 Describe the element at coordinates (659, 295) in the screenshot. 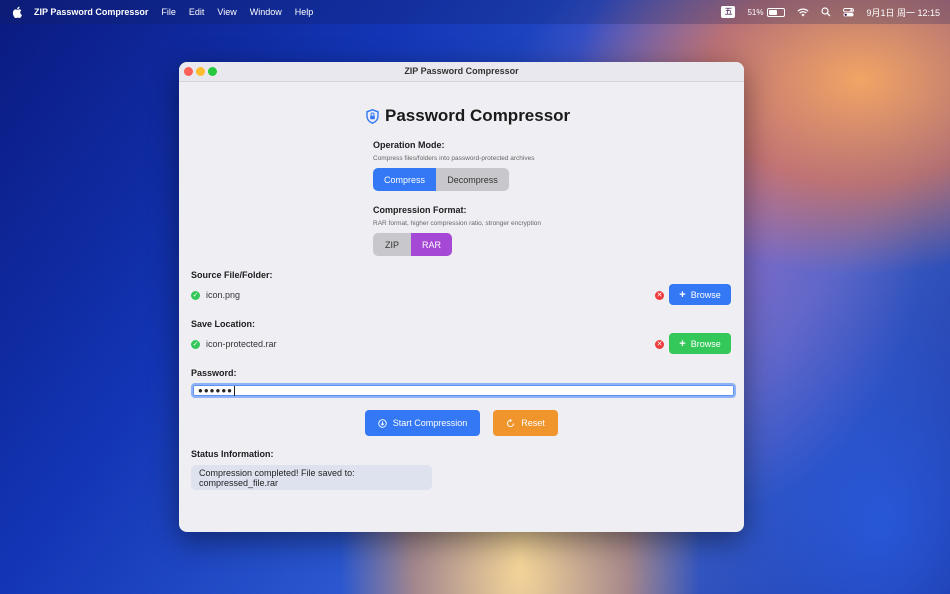

I see `clear-source-button: ✕` at that location.